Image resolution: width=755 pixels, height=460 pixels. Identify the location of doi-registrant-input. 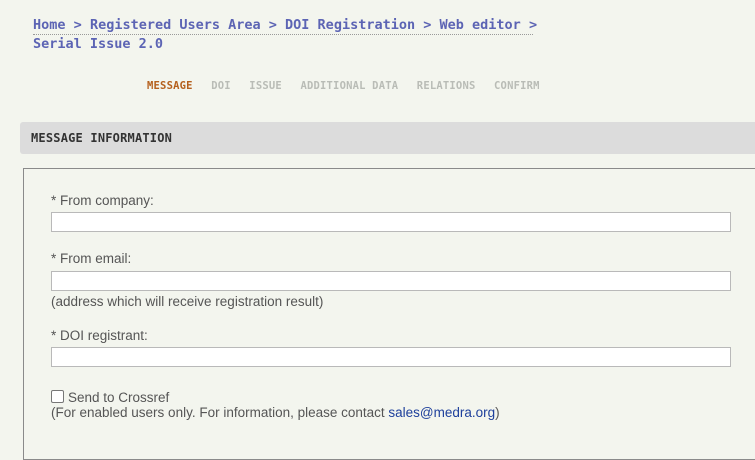
(391, 357).